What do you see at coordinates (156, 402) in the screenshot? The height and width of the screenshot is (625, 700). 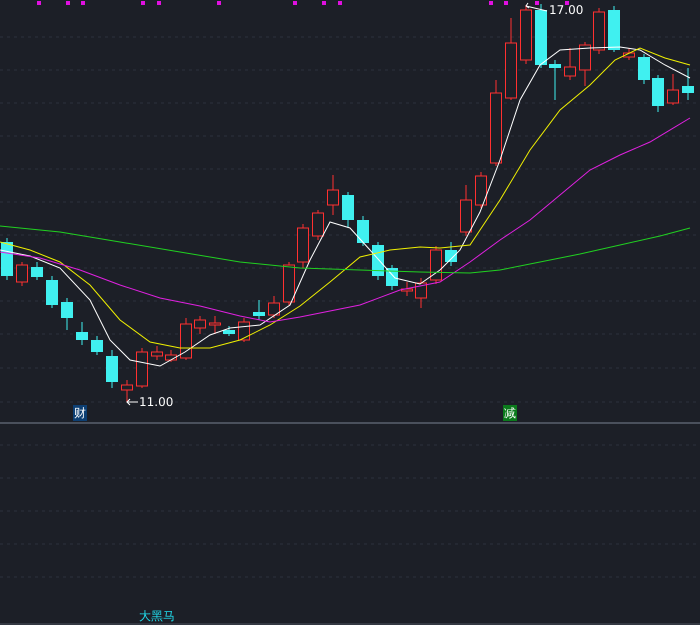 I see `low-price-label: 11.00` at bounding box center [156, 402].